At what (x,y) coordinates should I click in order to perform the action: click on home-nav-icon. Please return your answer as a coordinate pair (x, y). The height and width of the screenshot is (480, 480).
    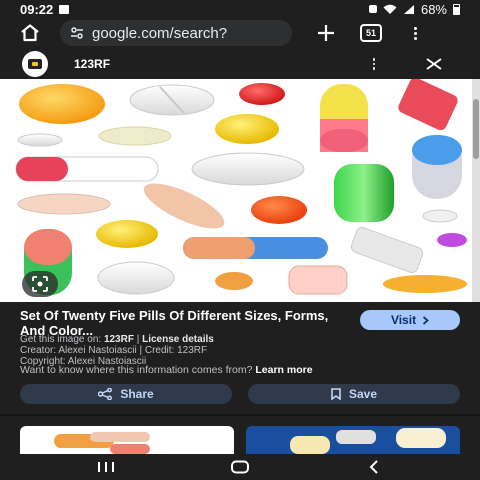
    Looking at the image, I should click on (240, 467).